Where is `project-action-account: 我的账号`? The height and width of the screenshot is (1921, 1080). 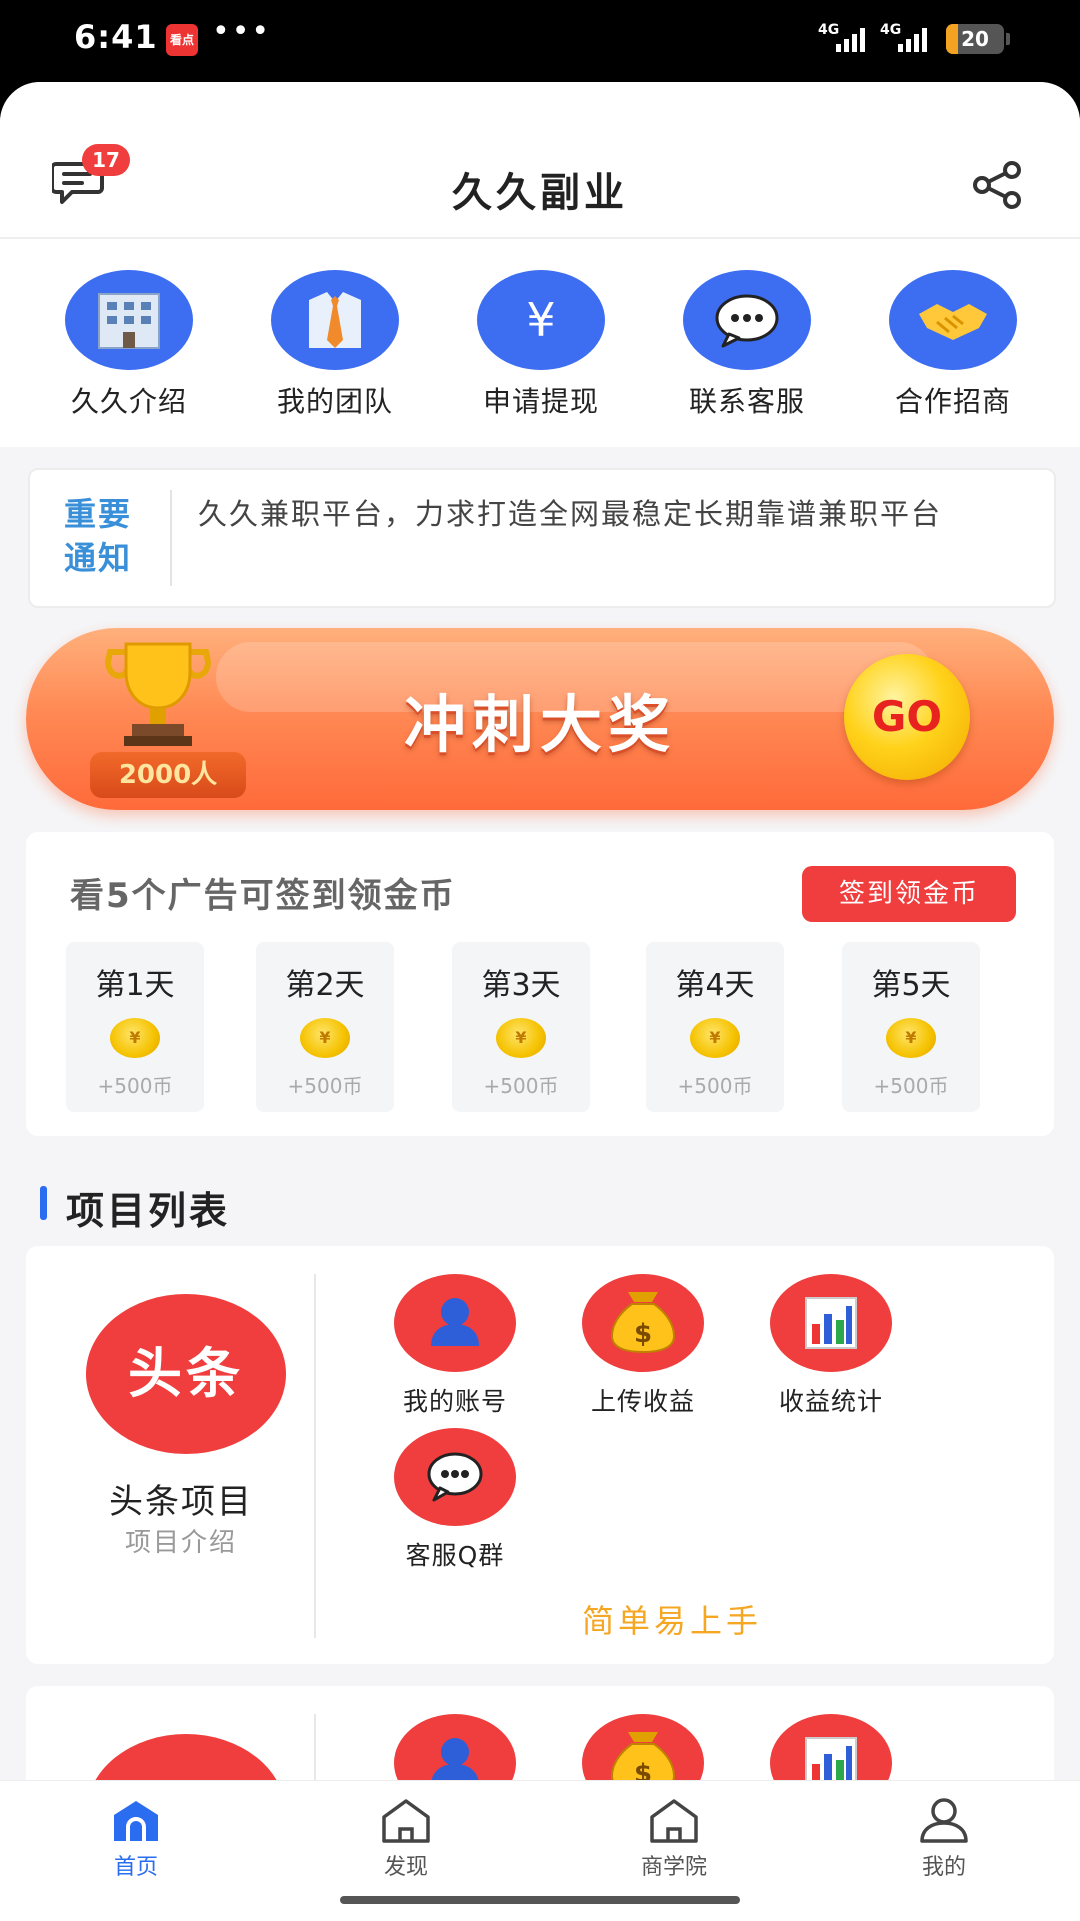 project-action-account: 我的账号 is located at coordinates (455, 1346).